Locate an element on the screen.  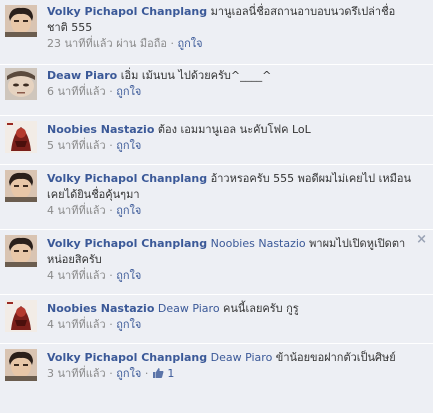
comment-timestamp: 3 นาทีที่แล้ว is located at coordinates (76, 373).